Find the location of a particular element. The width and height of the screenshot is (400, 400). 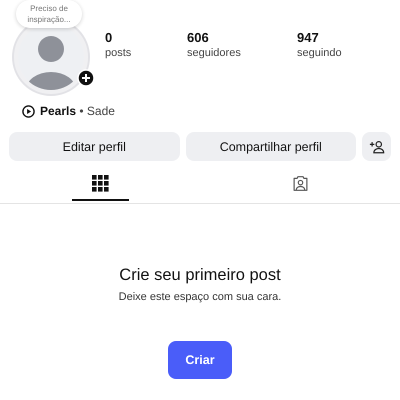

empty-subtitle: Deixe este espaço com sua cara. is located at coordinates (200, 297).